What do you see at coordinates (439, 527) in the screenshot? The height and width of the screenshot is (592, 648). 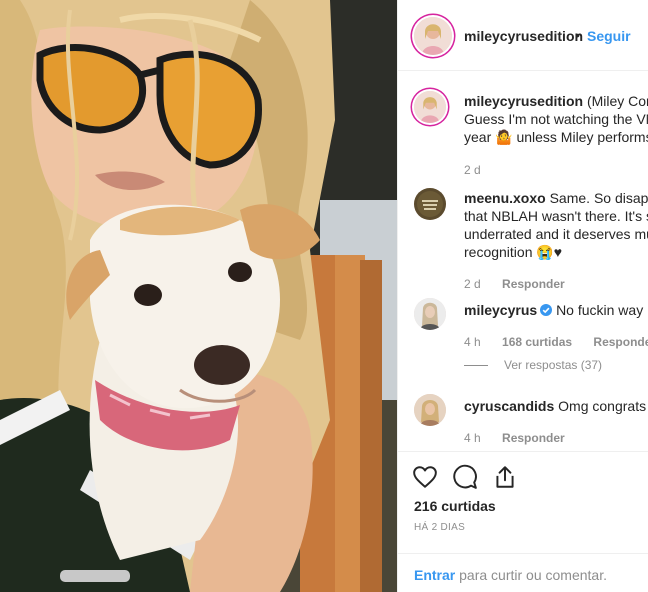 I see `post-date: HÁ 2 DIAS` at bounding box center [439, 527].